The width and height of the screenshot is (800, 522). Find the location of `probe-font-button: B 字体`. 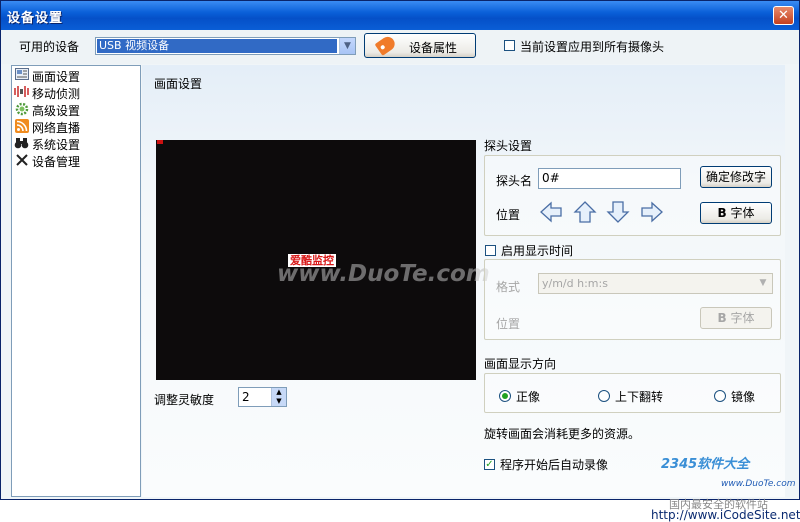

probe-font-button: B 字体 is located at coordinates (736, 213).